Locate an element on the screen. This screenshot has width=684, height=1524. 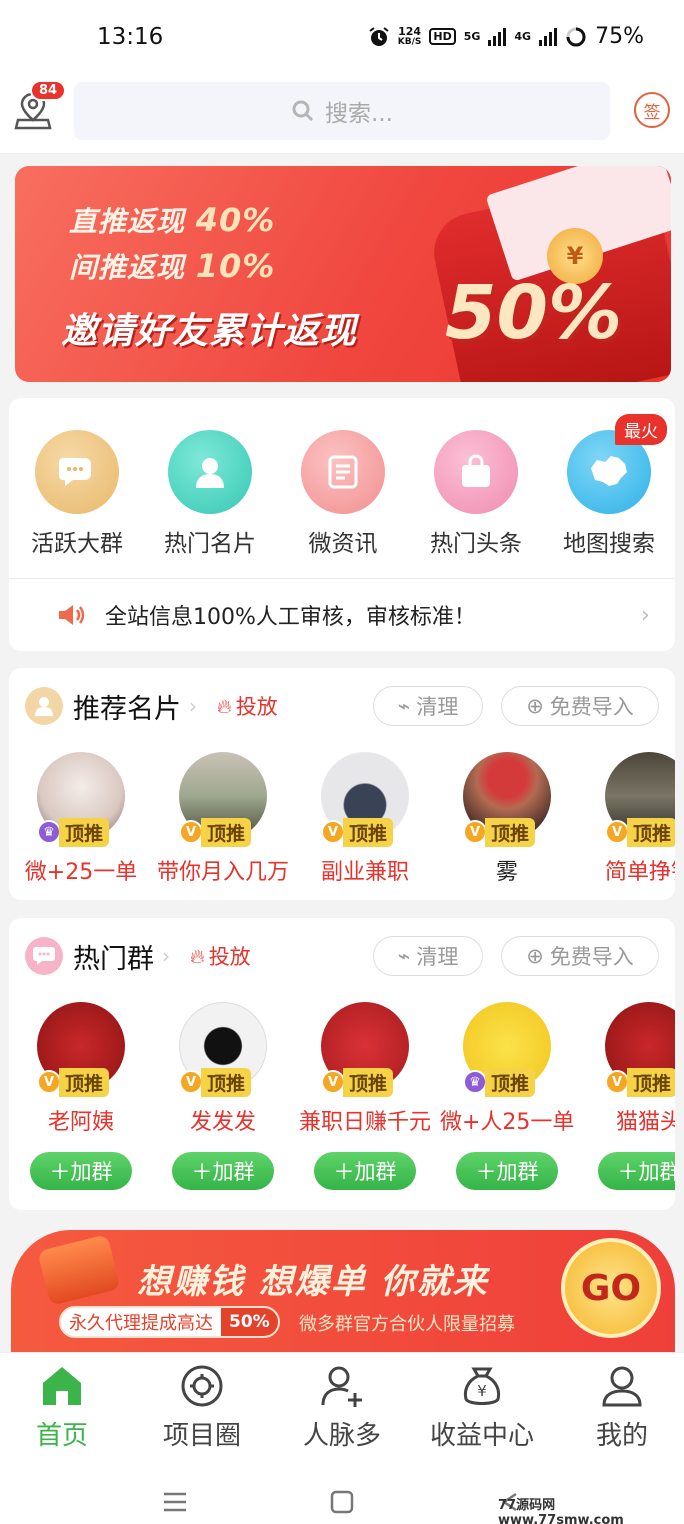
category-hot-cards: 热门名片 is located at coordinates (210, 494).